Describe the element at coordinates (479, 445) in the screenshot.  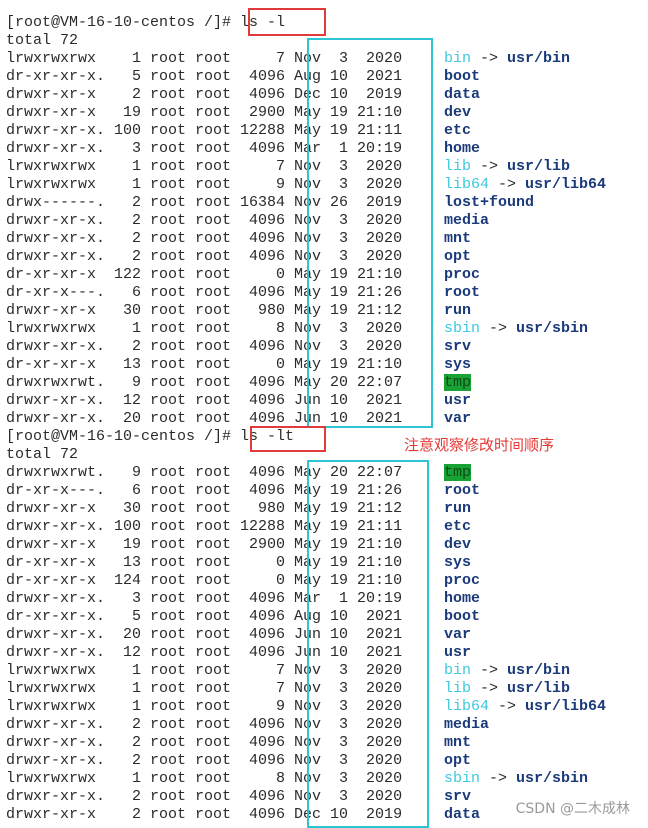
I see `annotation-note: 注意观察修改时间顺序` at that location.